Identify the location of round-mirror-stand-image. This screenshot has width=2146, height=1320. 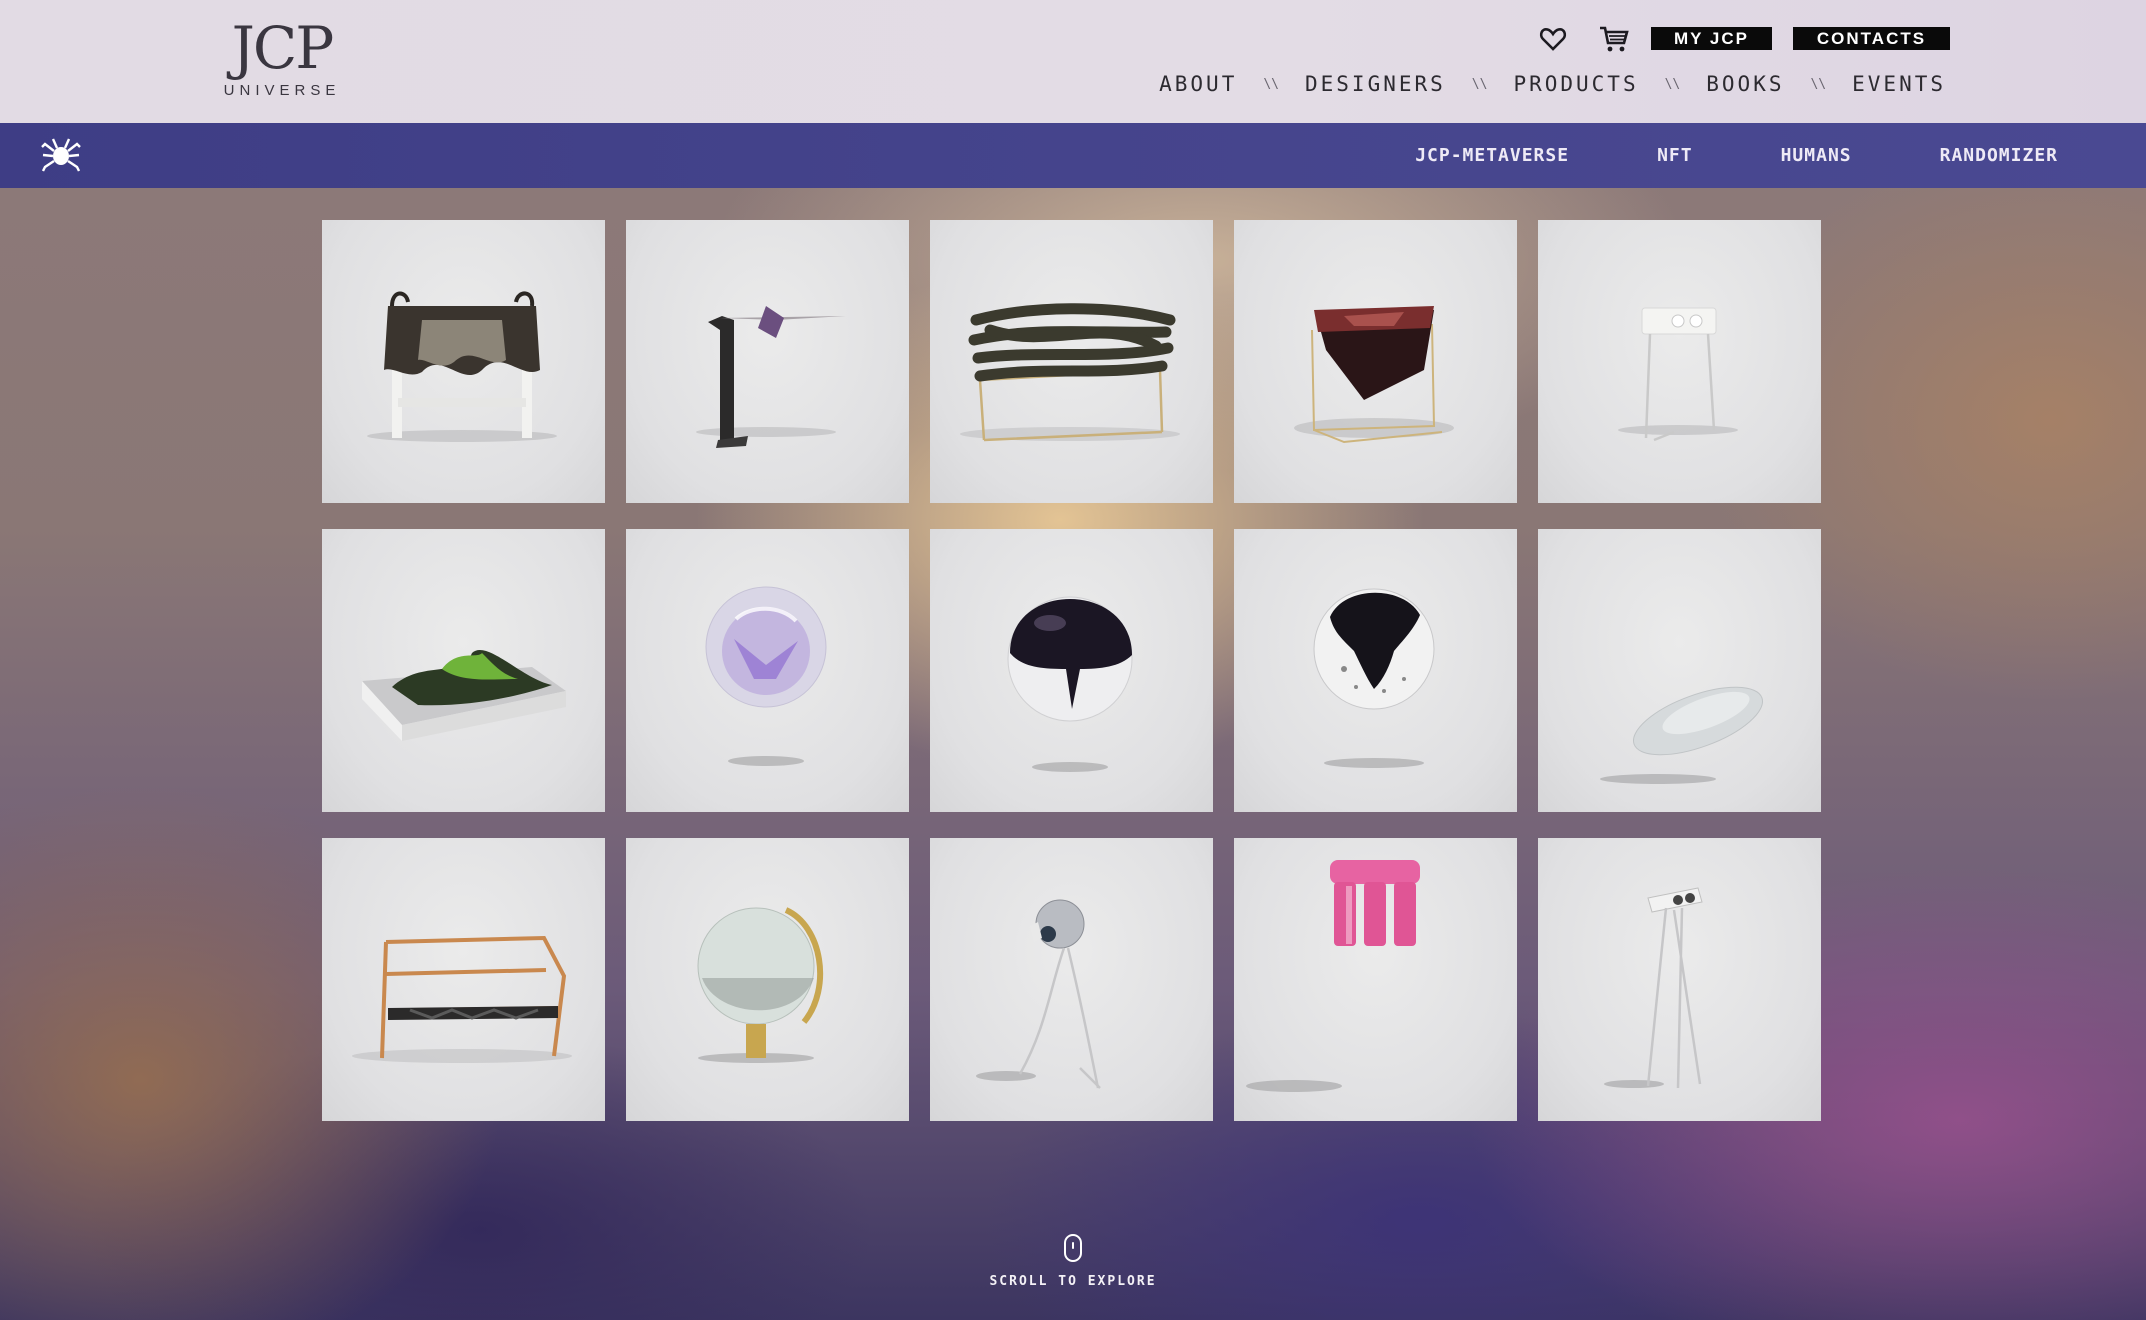
(760, 985).